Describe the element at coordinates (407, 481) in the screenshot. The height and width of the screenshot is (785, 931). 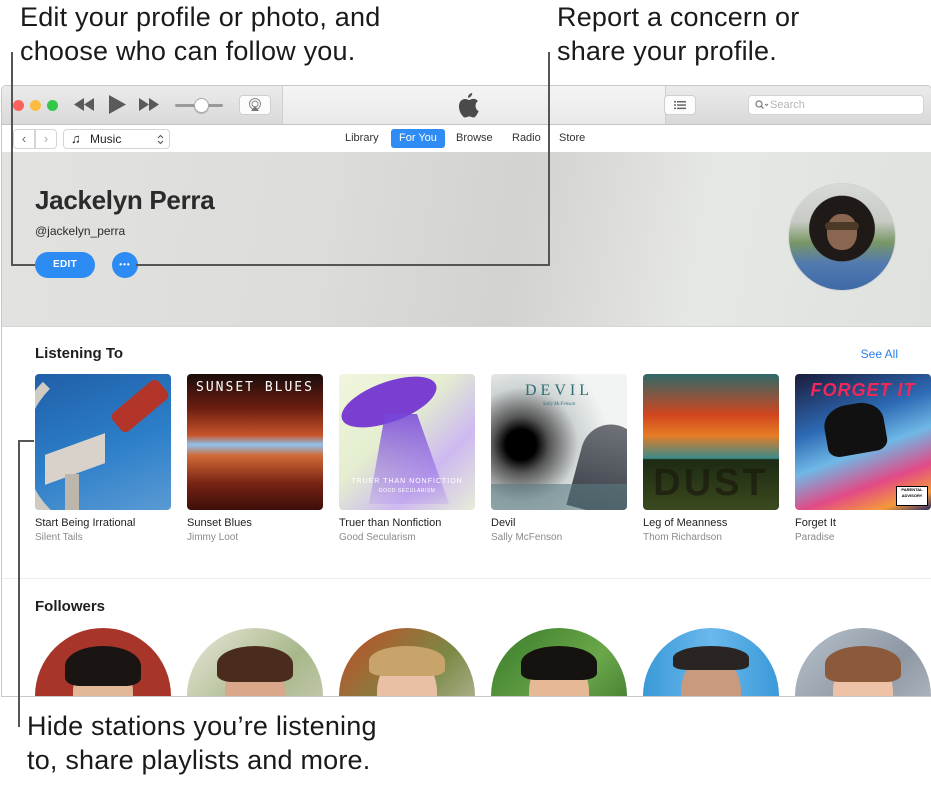
I see `album-cover-text: TRUER THAN NONFICTION` at that location.